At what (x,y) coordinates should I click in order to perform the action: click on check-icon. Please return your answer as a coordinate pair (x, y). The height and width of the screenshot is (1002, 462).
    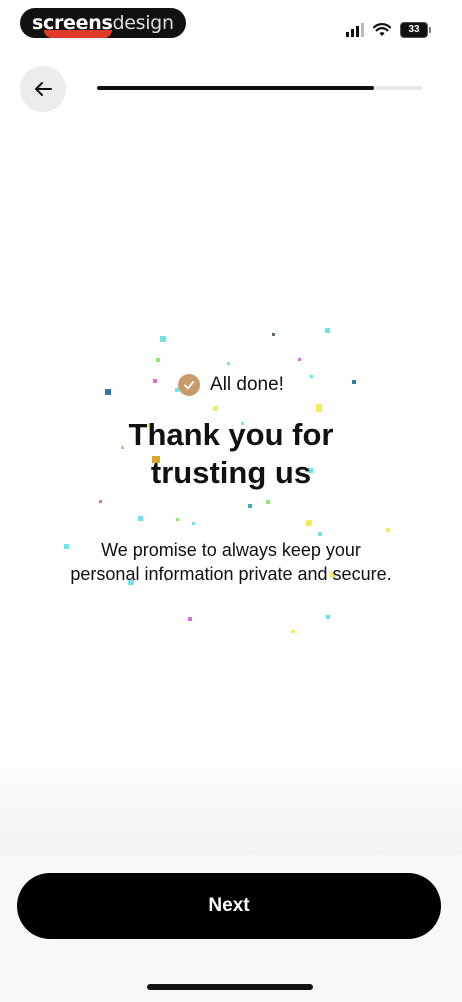
    Looking at the image, I should click on (189, 385).